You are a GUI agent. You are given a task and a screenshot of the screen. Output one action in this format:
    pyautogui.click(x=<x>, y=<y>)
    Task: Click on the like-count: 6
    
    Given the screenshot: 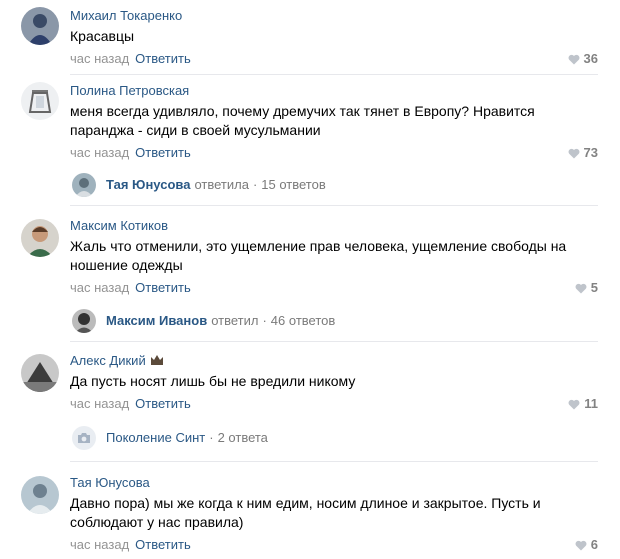 What is the action you would take?
    pyautogui.click(x=594, y=544)
    